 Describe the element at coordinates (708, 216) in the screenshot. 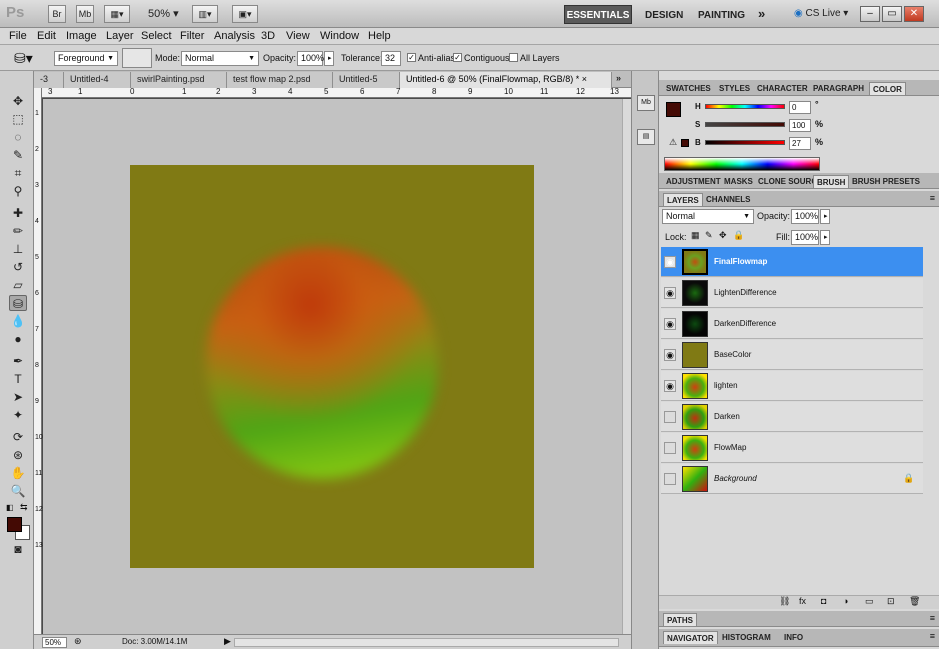

I see `layer-blend-mode-select: Normal ▼` at that location.